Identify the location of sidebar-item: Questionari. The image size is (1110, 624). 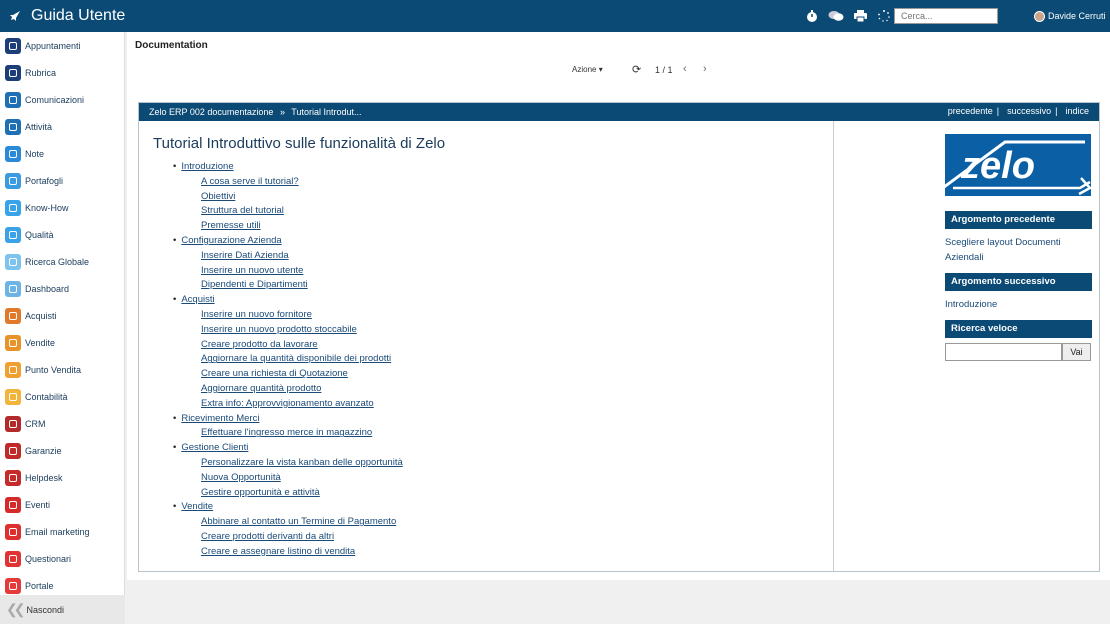
(62, 558).